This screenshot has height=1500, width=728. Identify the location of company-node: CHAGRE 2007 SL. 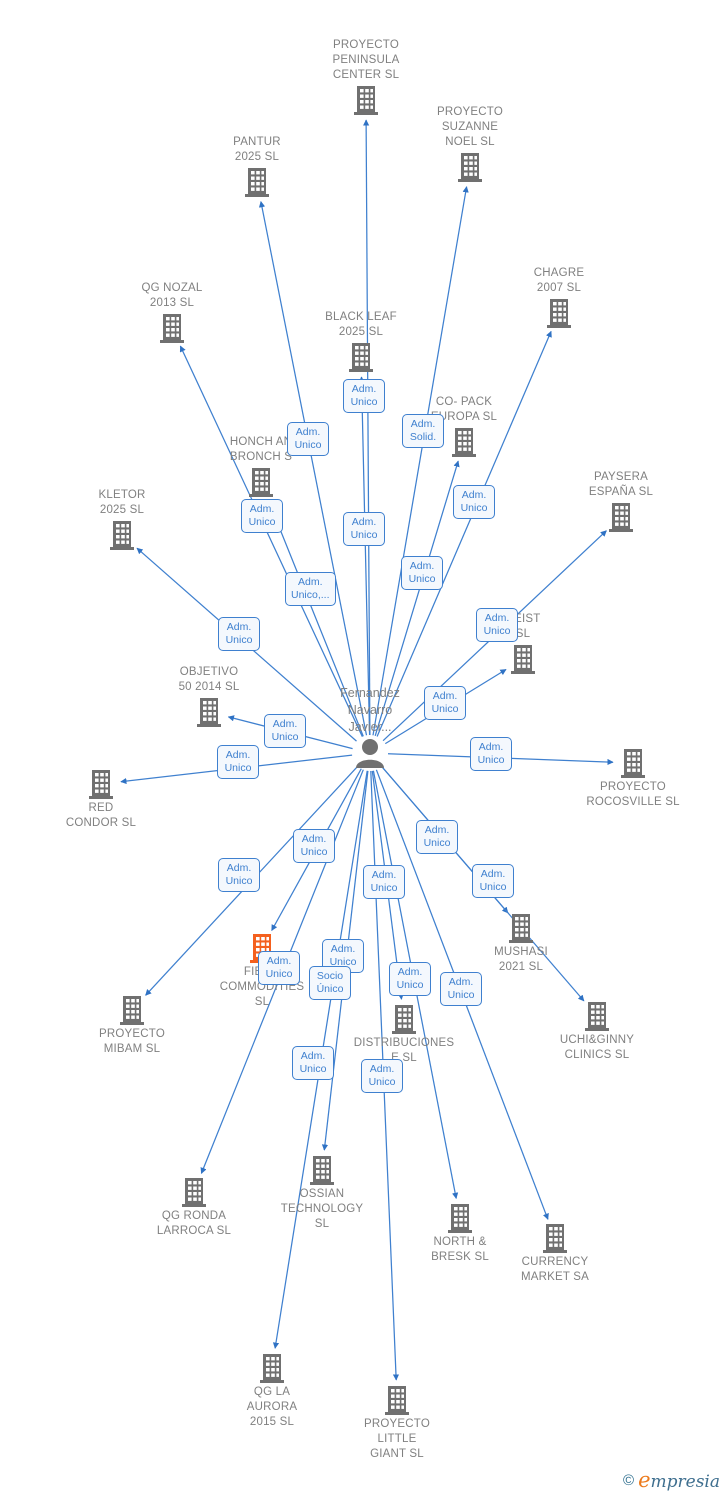
(559, 297).